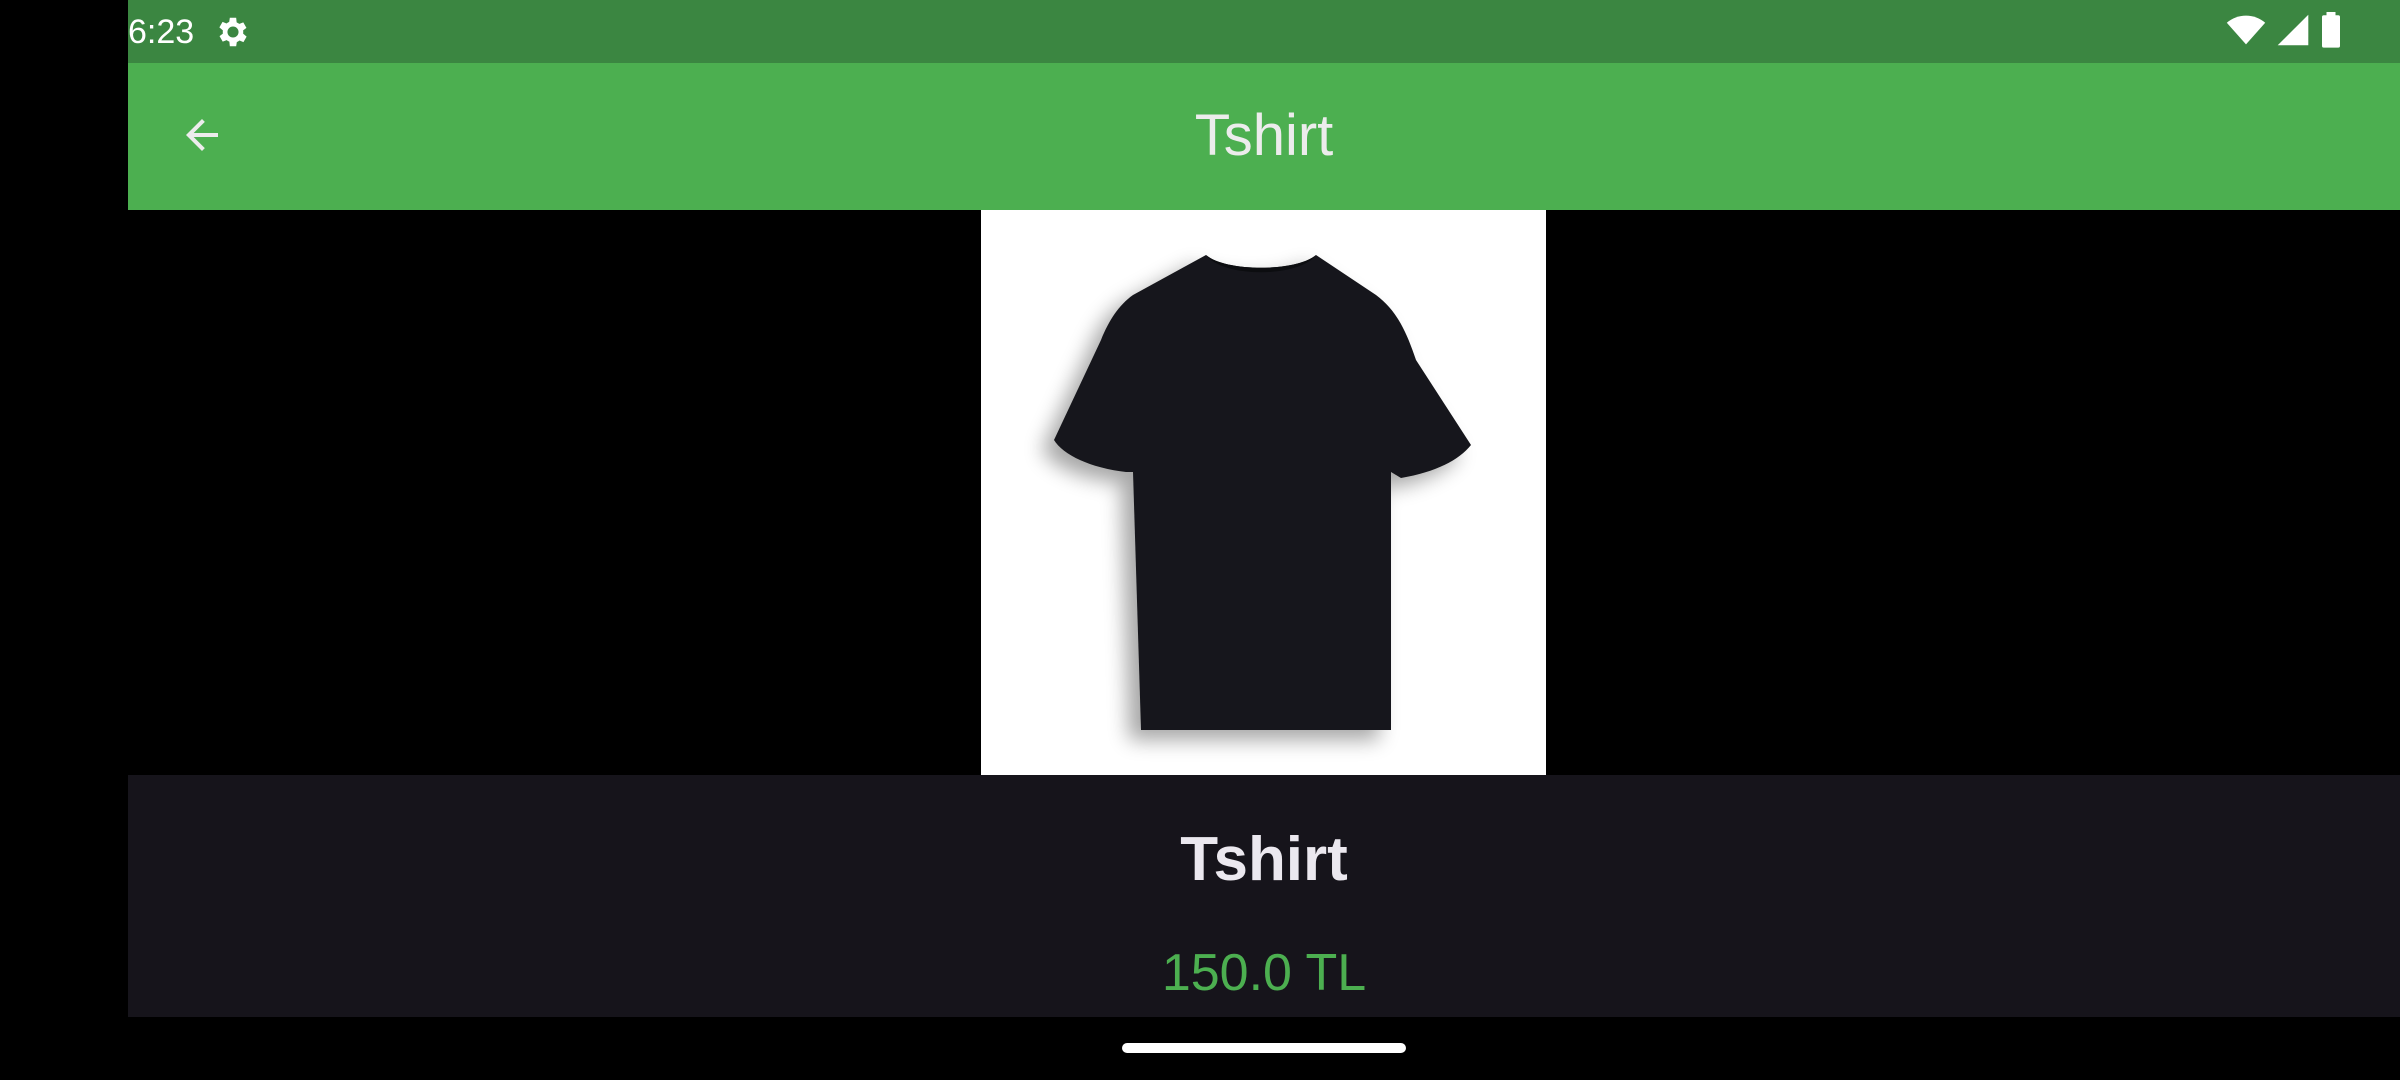 Image resolution: width=2400 pixels, height=1080 pixels. Describe the element at coordinates (1264, 973) in the screenshot. I see `product-price: 150.0 TL` at that location.